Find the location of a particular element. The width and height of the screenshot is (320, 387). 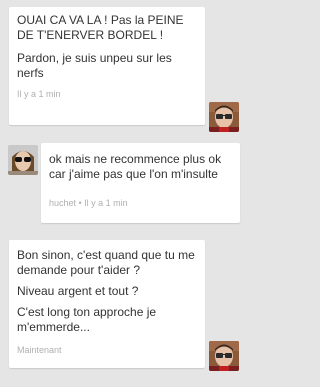

avatar-woman-sunglasses-icon is located at coordinates (23, 160).